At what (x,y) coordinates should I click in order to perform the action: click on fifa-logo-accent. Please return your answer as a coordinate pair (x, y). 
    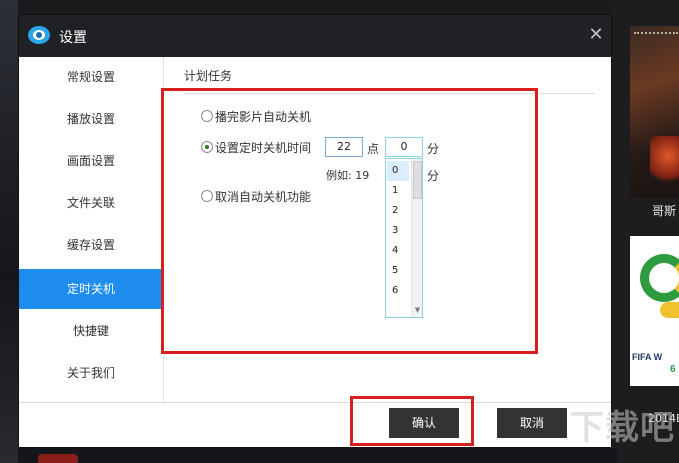
    Looking at the image, I should click on (669, 310).